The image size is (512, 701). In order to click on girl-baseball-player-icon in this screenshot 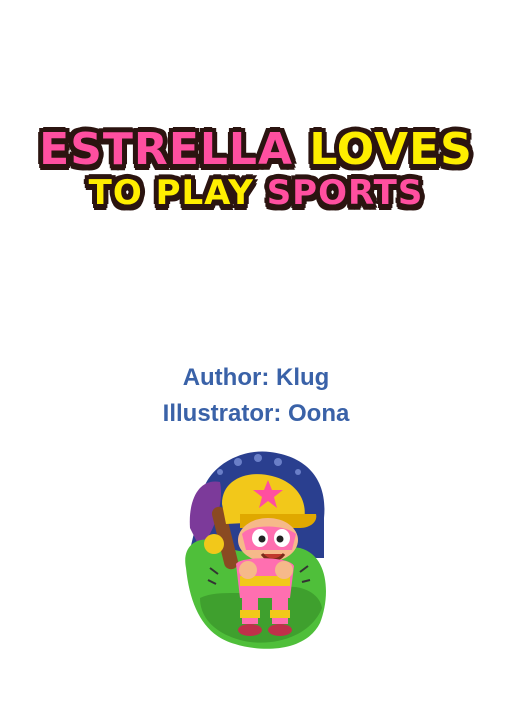, I will do `click(255, 550)`.